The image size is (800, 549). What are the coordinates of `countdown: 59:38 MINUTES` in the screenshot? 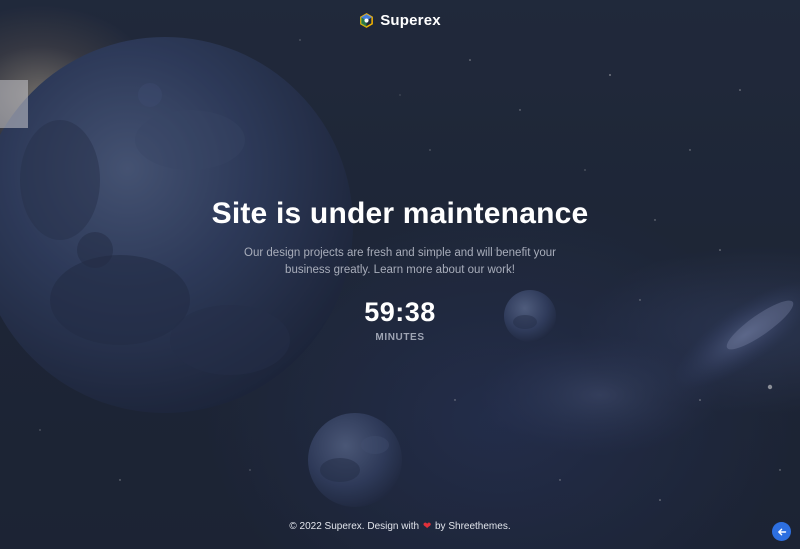 It's located at (400, 320).